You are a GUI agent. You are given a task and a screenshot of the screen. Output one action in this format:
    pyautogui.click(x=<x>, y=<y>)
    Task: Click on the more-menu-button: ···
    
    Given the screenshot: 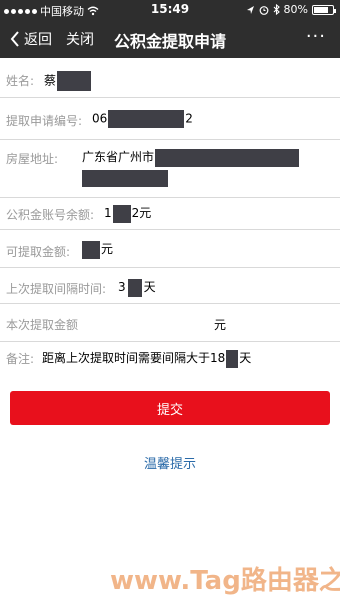 What is the action you would take?
    pyautogui.click(x=316, y=36)
    